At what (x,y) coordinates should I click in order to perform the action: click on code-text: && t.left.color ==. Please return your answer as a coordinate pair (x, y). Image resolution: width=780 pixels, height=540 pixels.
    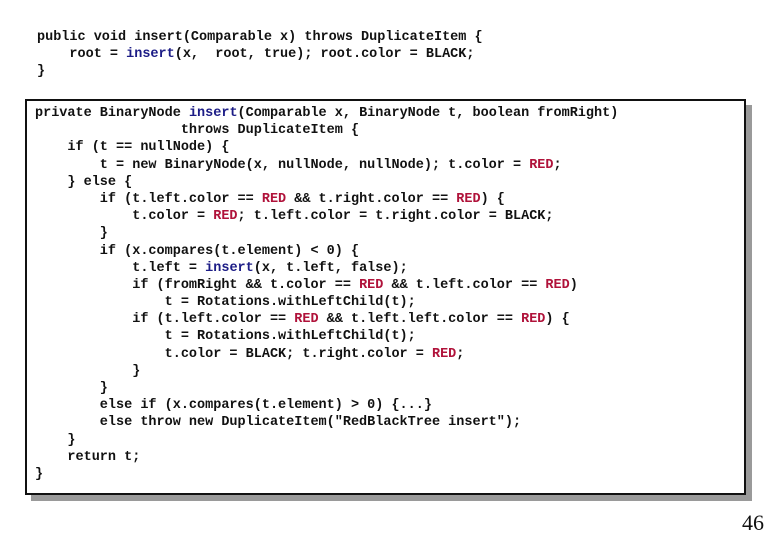
    Looking at the image, I should click on (464, 285).